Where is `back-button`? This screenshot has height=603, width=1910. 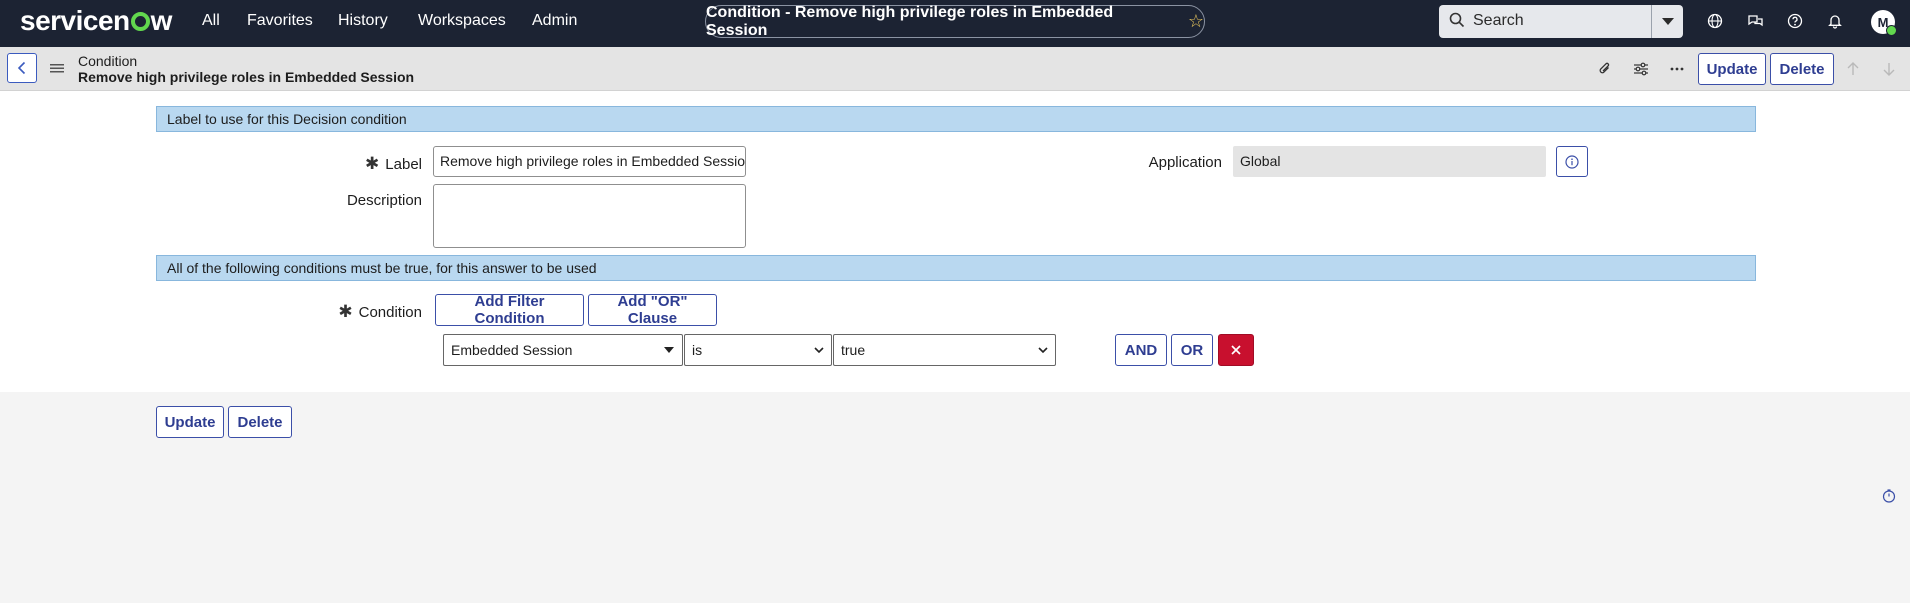 back-button is located at coordinates (22, 68).